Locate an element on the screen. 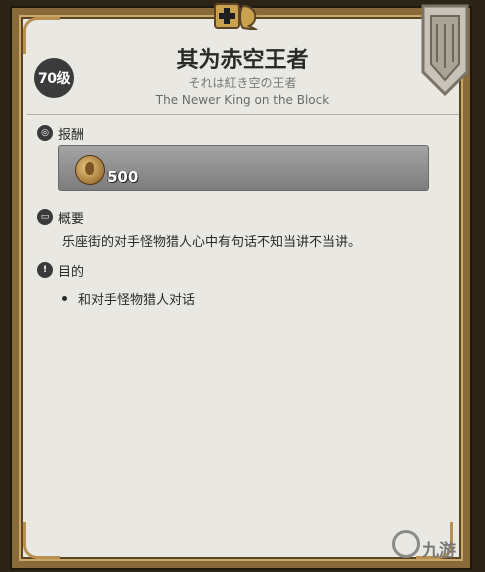  frame-corner-ornament is located at coordinates (41, 540).